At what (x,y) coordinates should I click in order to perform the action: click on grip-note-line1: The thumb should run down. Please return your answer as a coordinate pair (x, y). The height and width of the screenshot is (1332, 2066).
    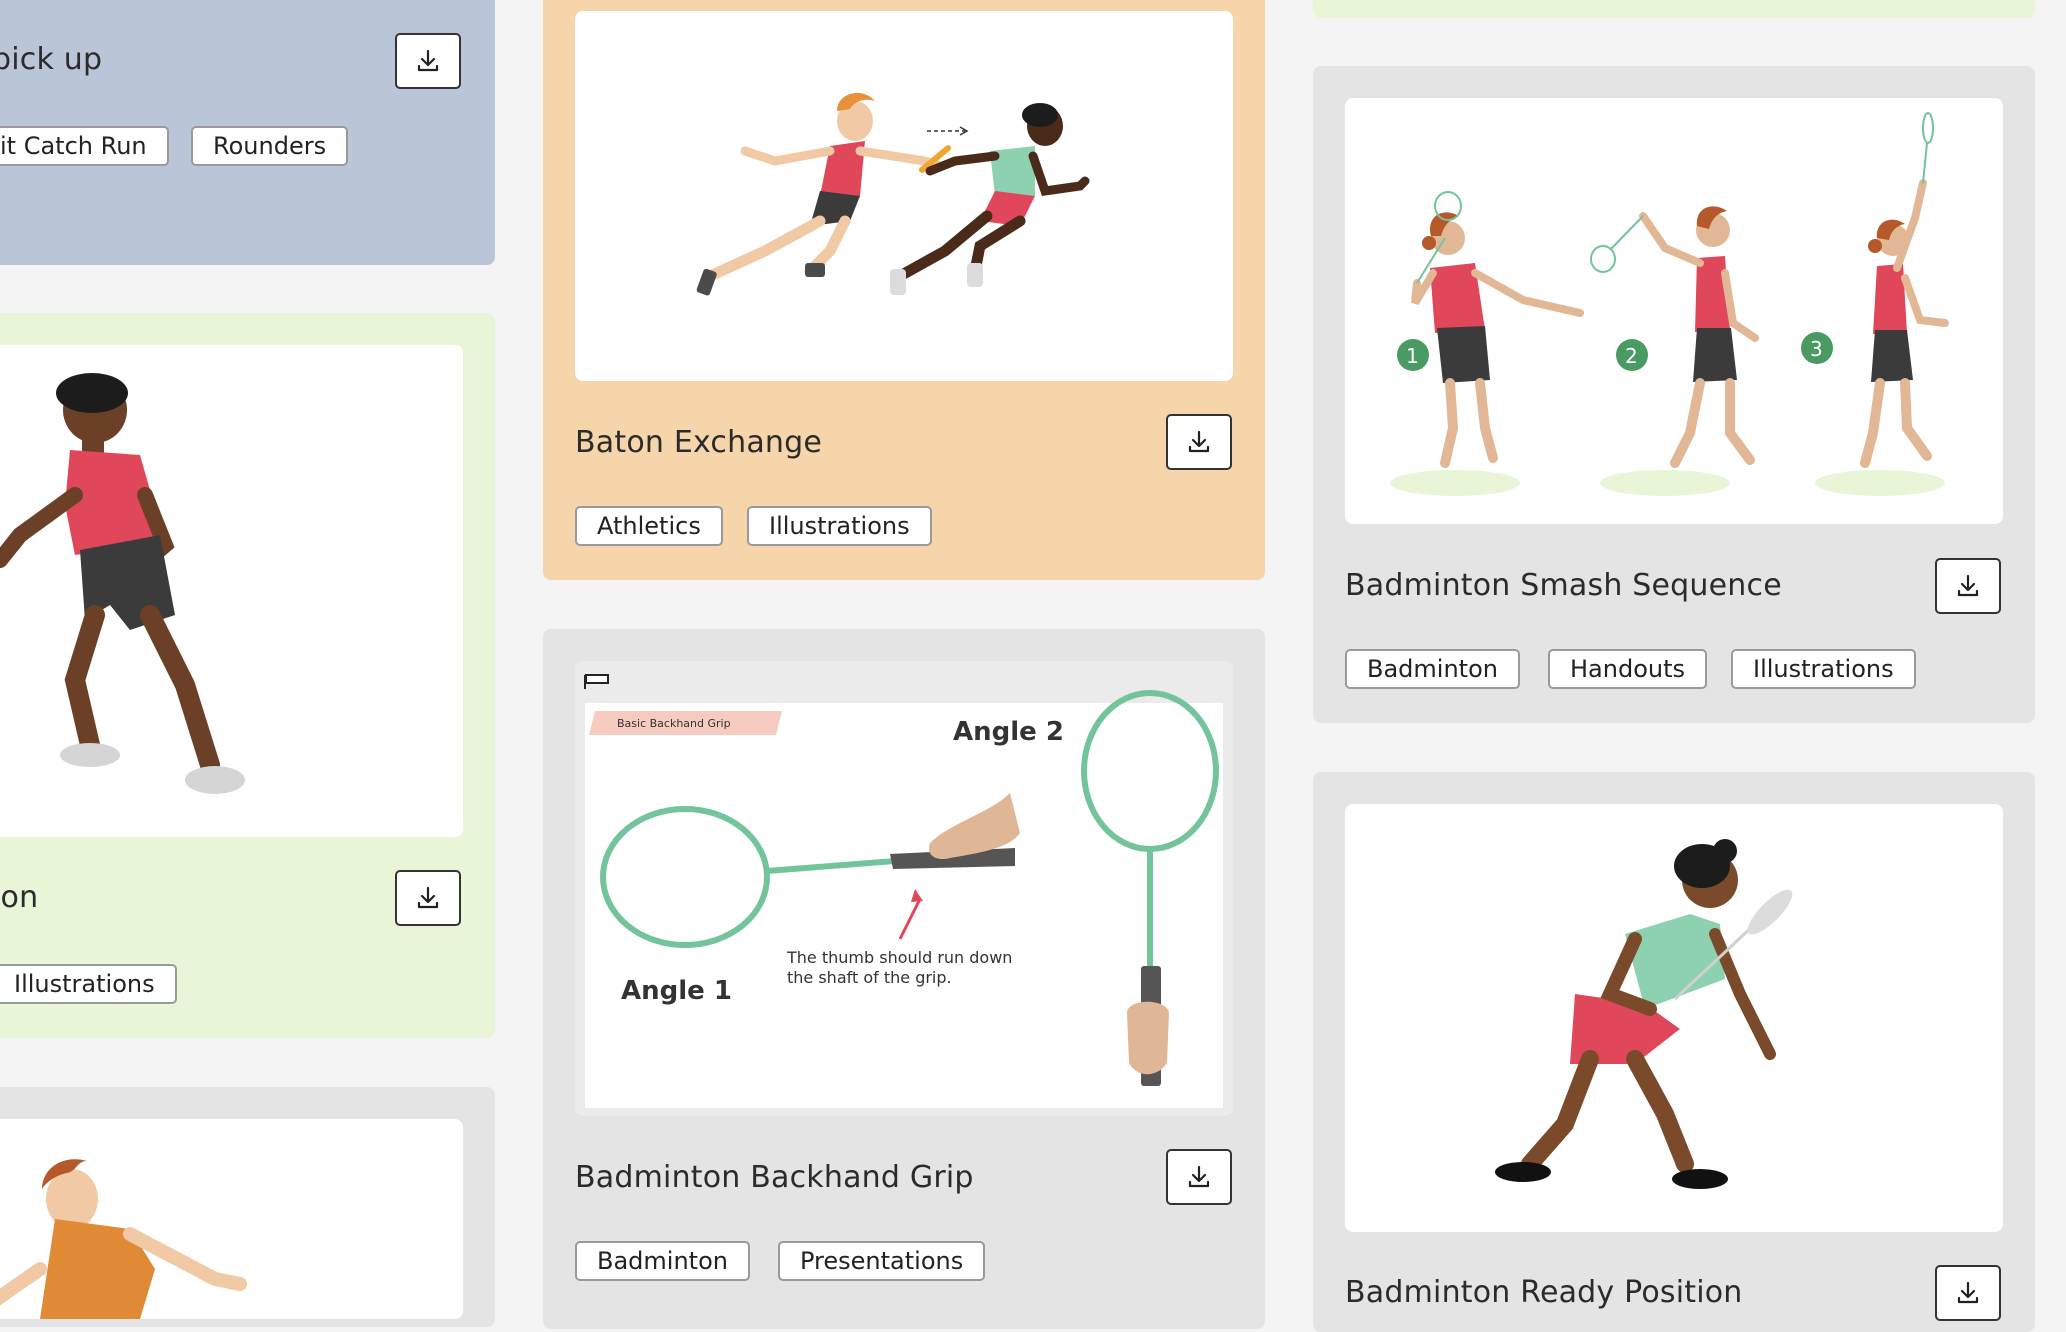
    Looking at the image, I should click on (899, 957).